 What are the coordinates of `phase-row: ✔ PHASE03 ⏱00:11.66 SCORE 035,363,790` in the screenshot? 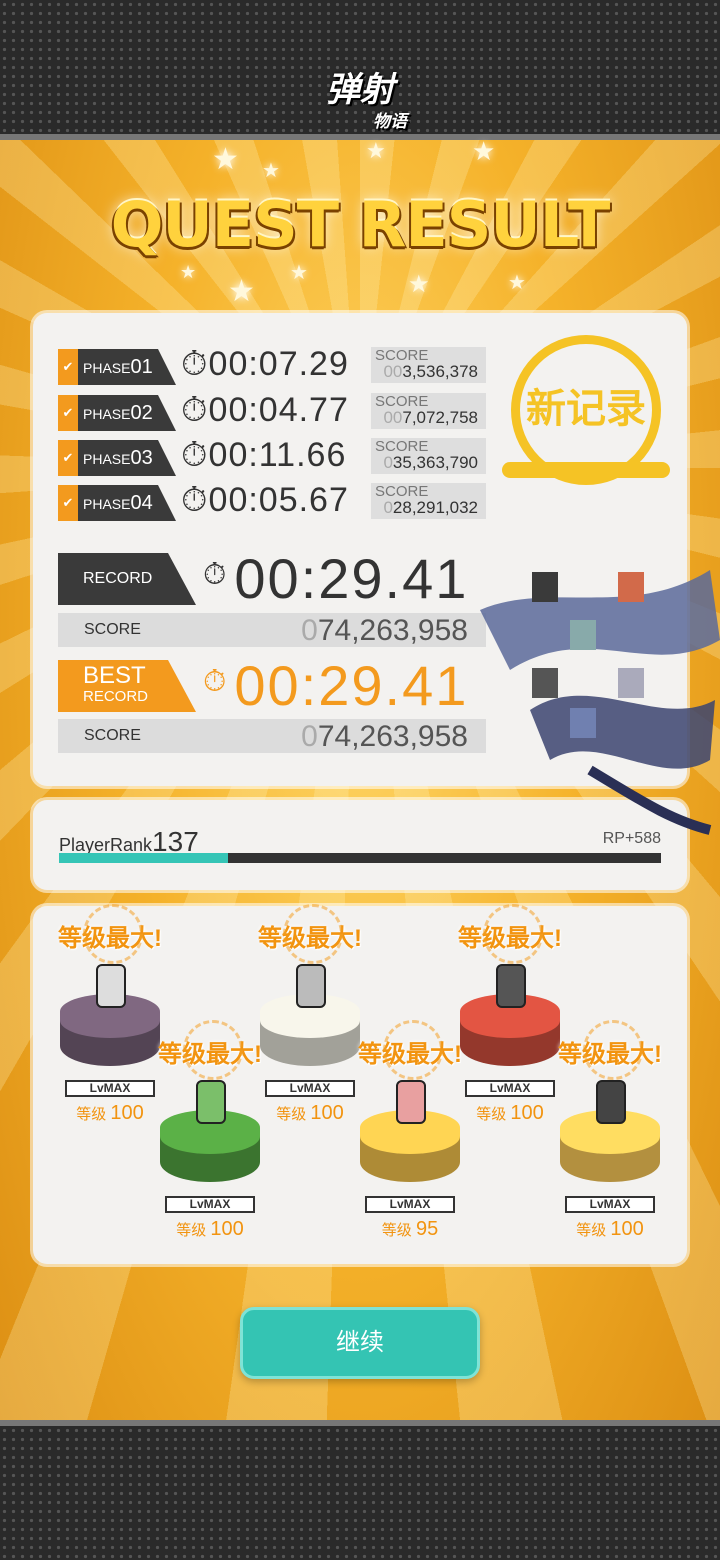 It's located at (273, 456).